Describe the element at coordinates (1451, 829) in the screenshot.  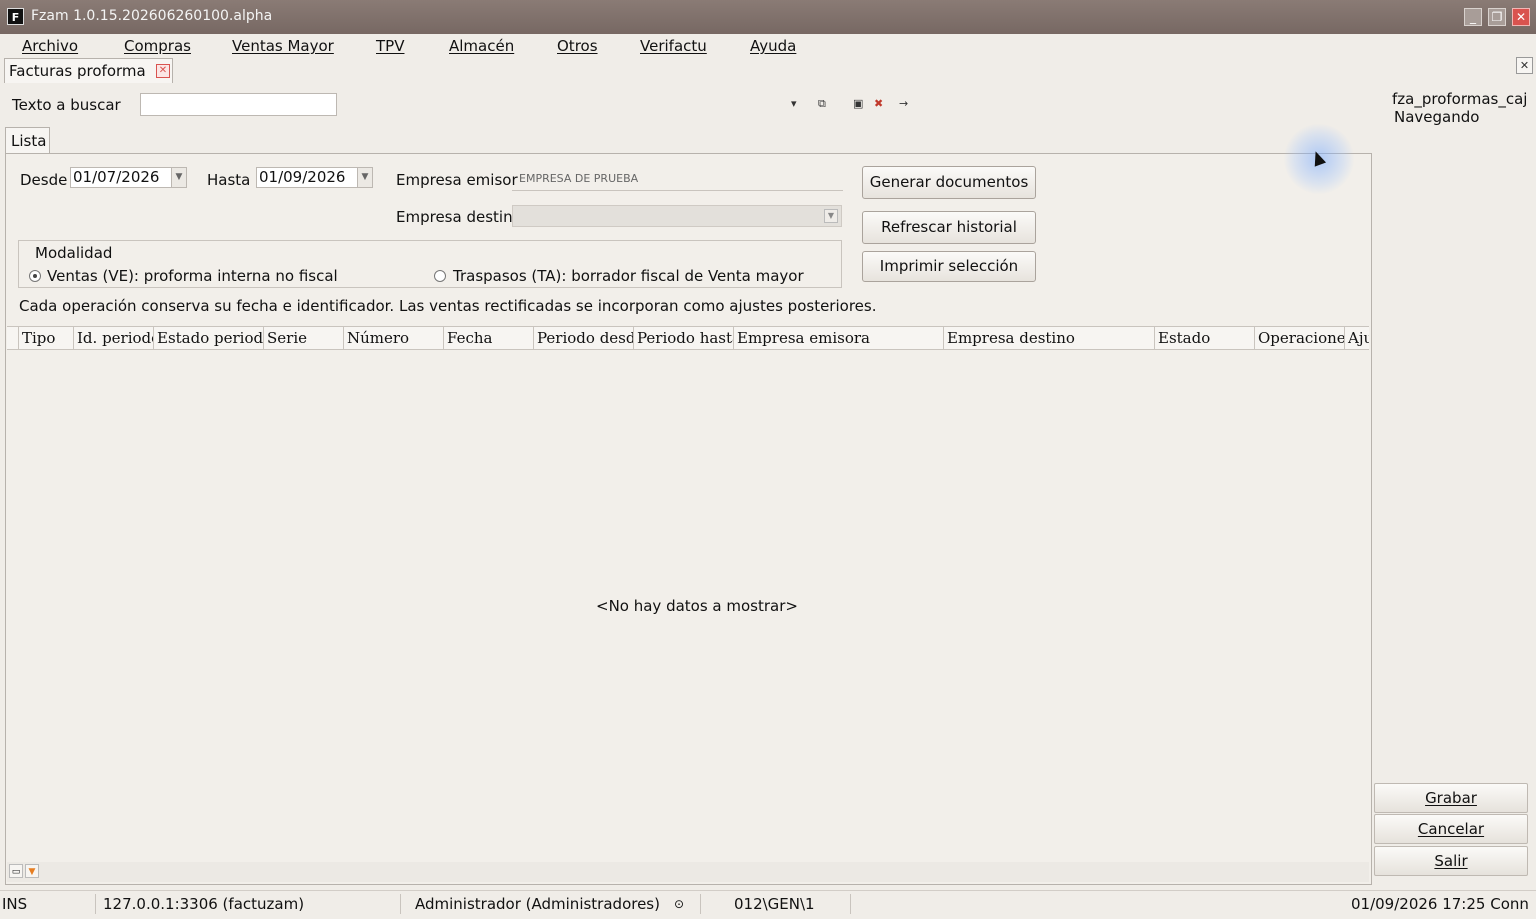
I see `cancelar-button: Cancelar` at that location.